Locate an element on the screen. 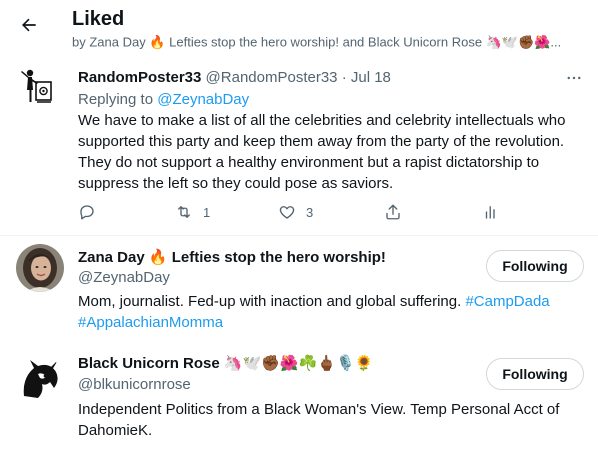 Image resolution: width=598 pixels, height=450 pixels. author-name: RandomPoster33 is located at coordinates (139, 77).